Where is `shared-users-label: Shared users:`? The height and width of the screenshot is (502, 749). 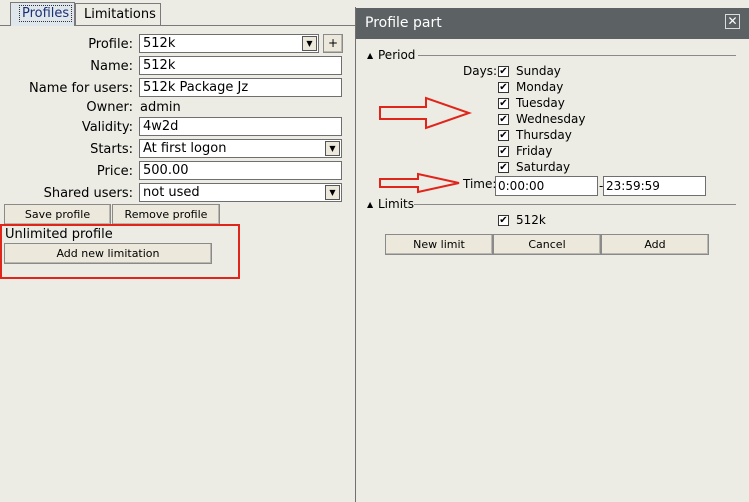 shared-users-label: Shared users: is located at coordinates (88, 193).